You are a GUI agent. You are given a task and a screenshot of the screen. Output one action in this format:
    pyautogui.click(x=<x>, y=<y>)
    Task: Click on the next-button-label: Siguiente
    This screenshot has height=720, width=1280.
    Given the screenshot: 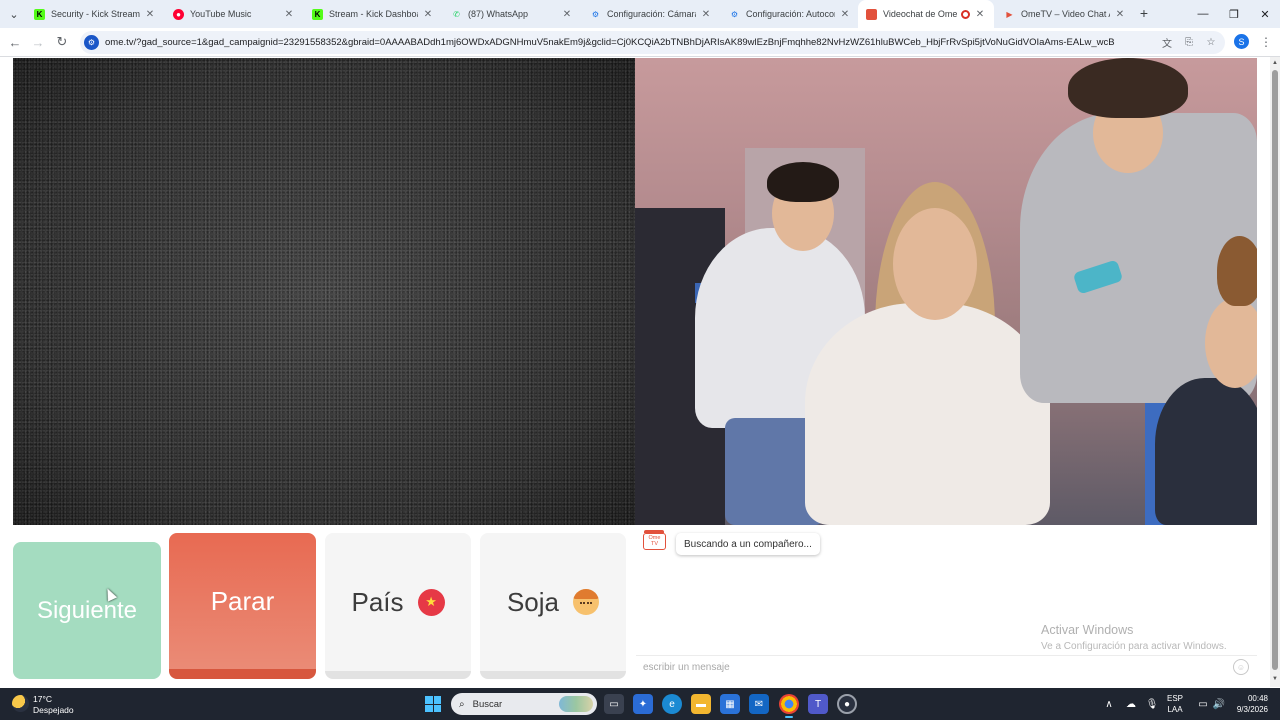 What is the action you would take?
    pyautogui.click(x=87, y=610)
    